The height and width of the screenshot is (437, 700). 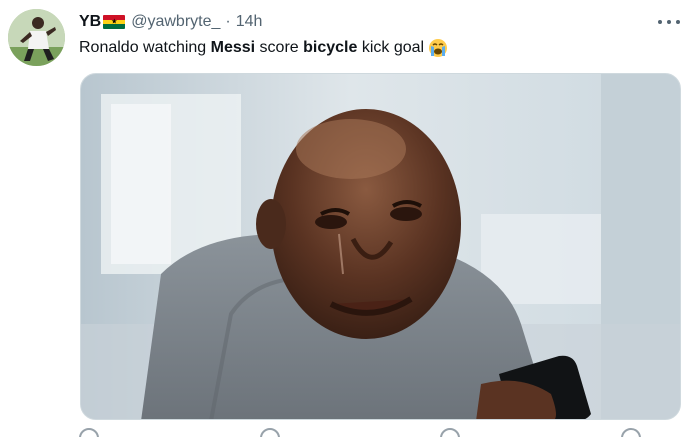 I want to click on tweet-text-part: Ronaldo watching, so click(x=145, y=47).